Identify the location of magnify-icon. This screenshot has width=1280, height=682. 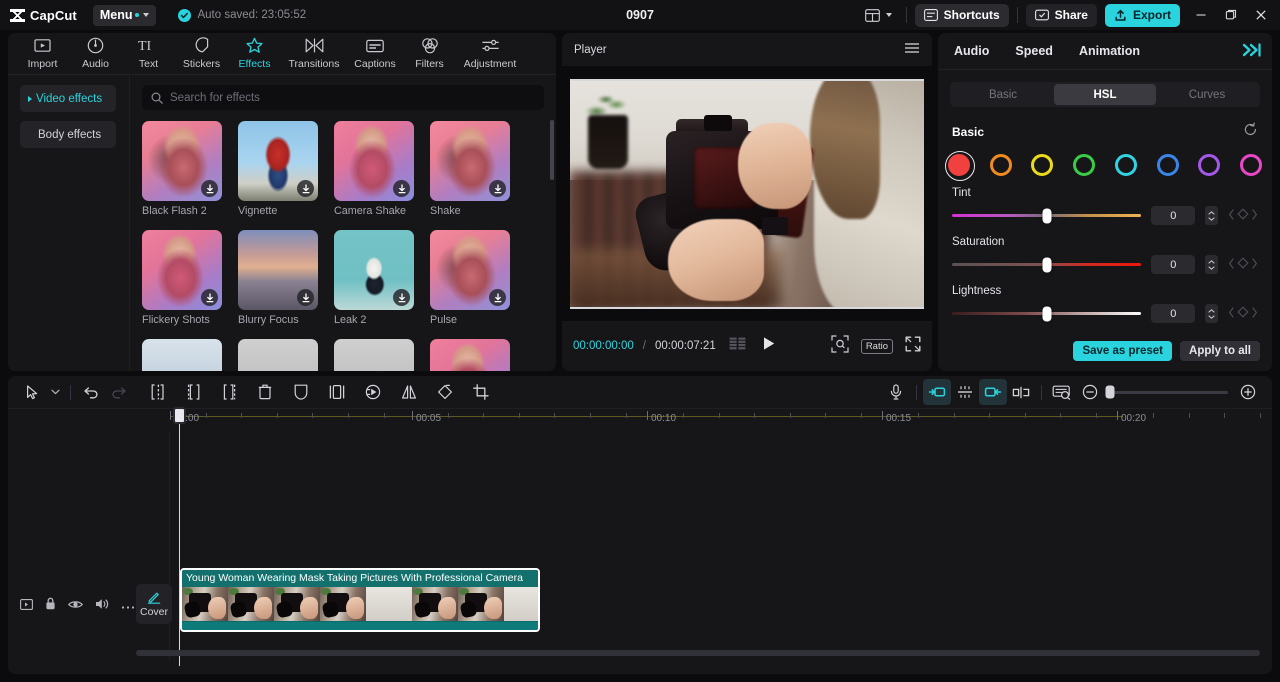
(840, 346).